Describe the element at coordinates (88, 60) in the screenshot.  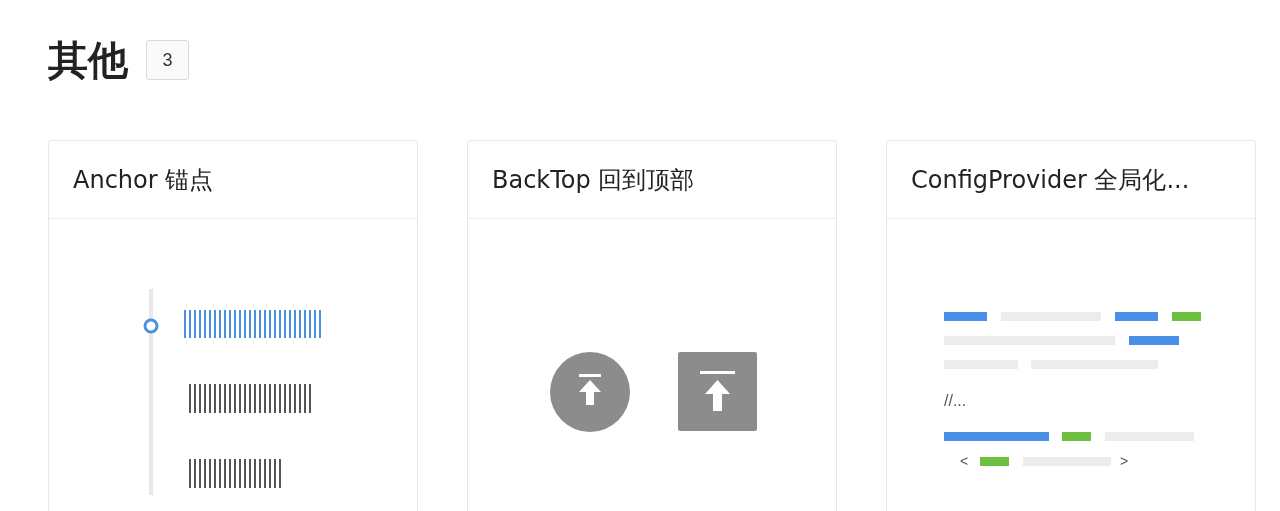
I see `section-title: 其他` at that location.